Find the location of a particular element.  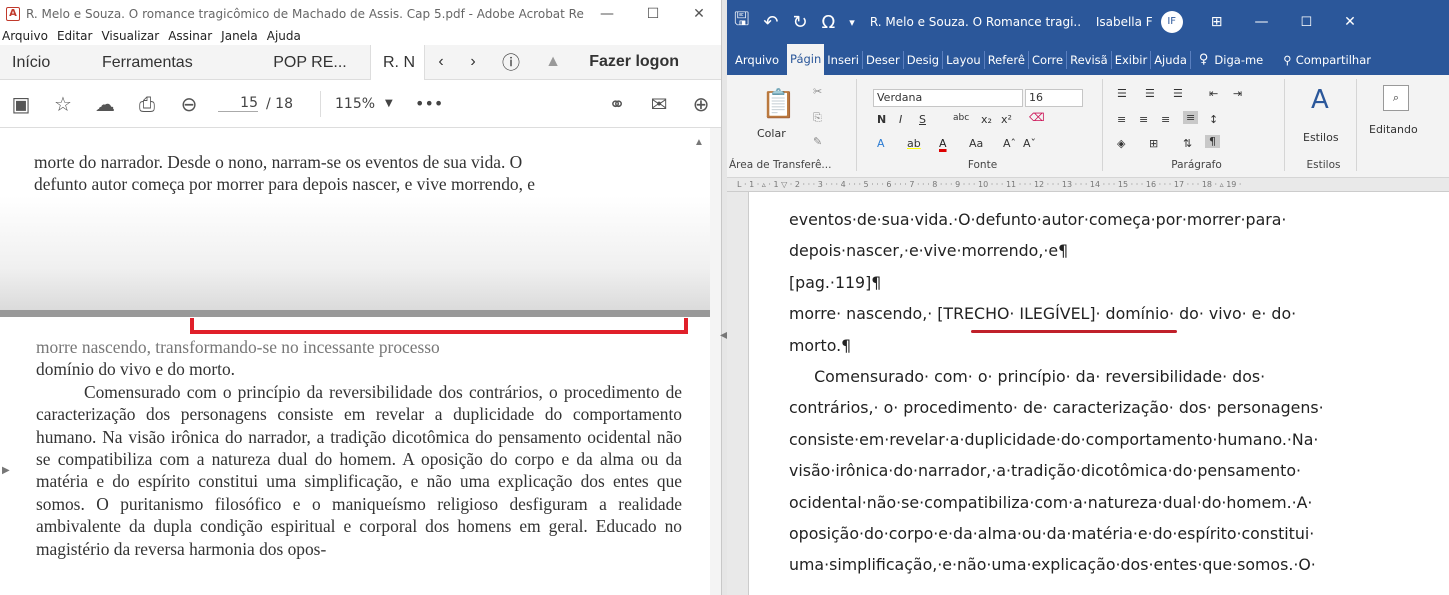

grow-font-icon: Aˆ is located at coordinates (1009, 143).